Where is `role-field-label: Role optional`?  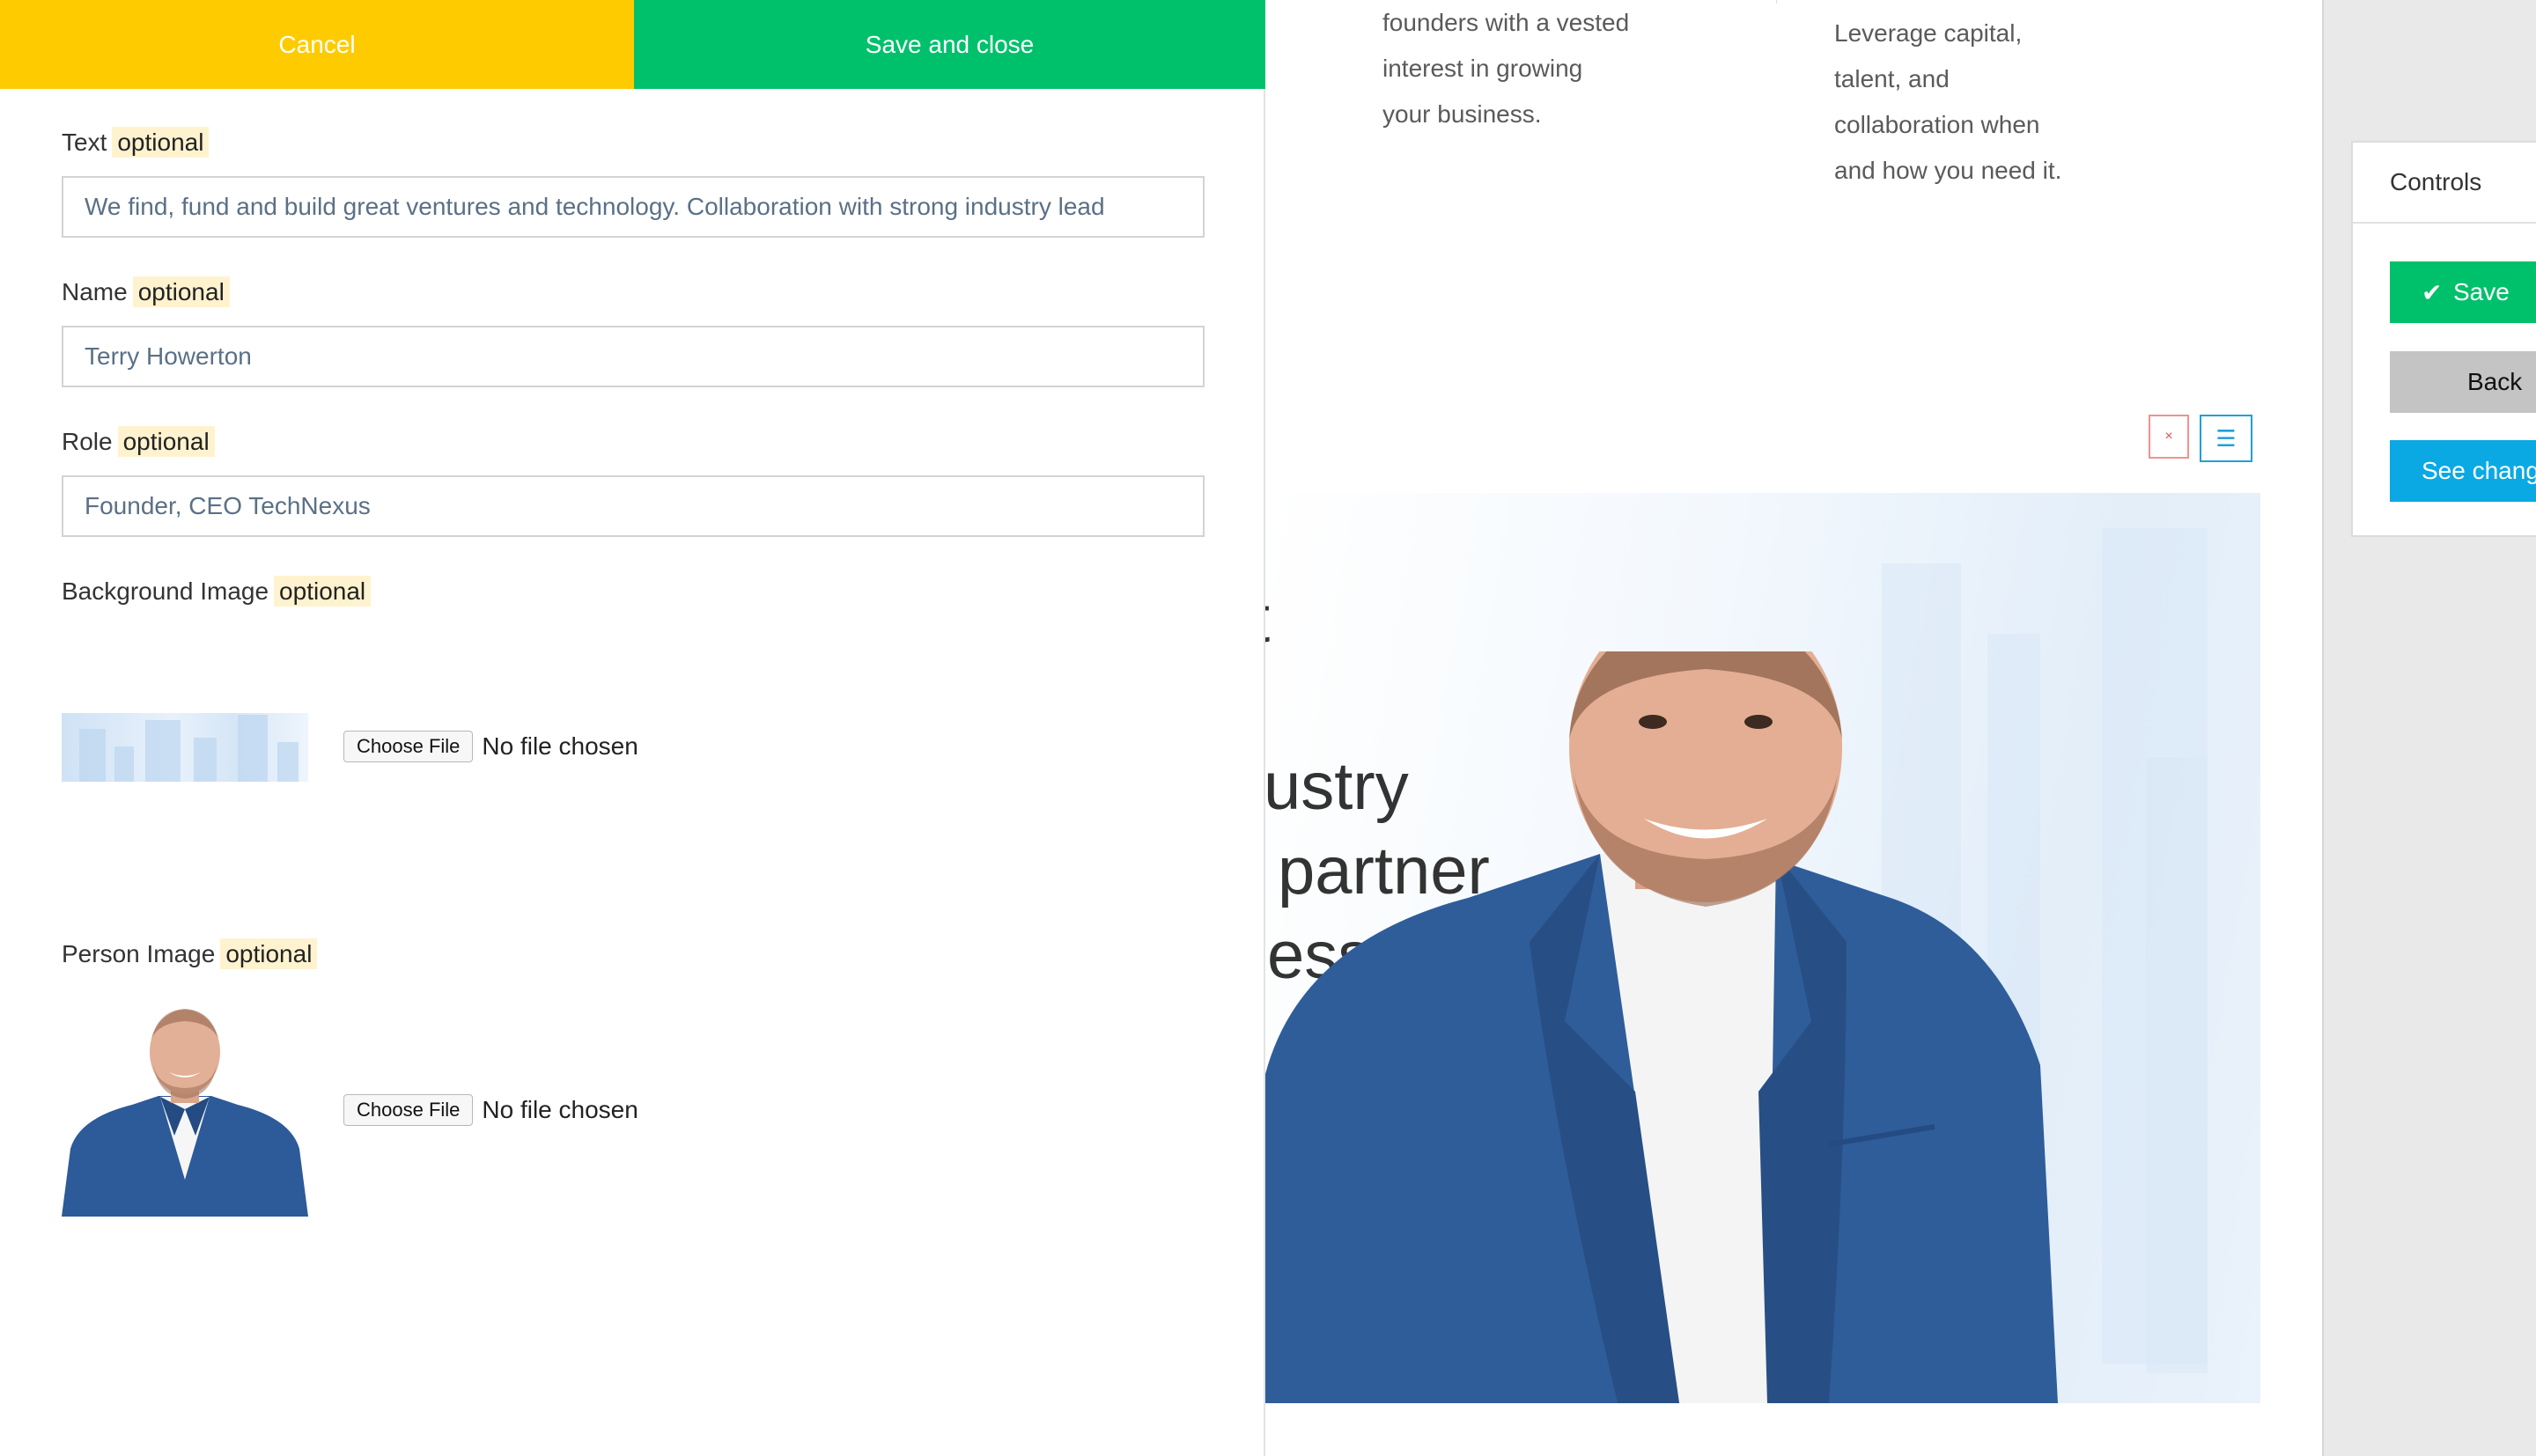
role-field-label: Role optional is located at coordinates (138, 441).